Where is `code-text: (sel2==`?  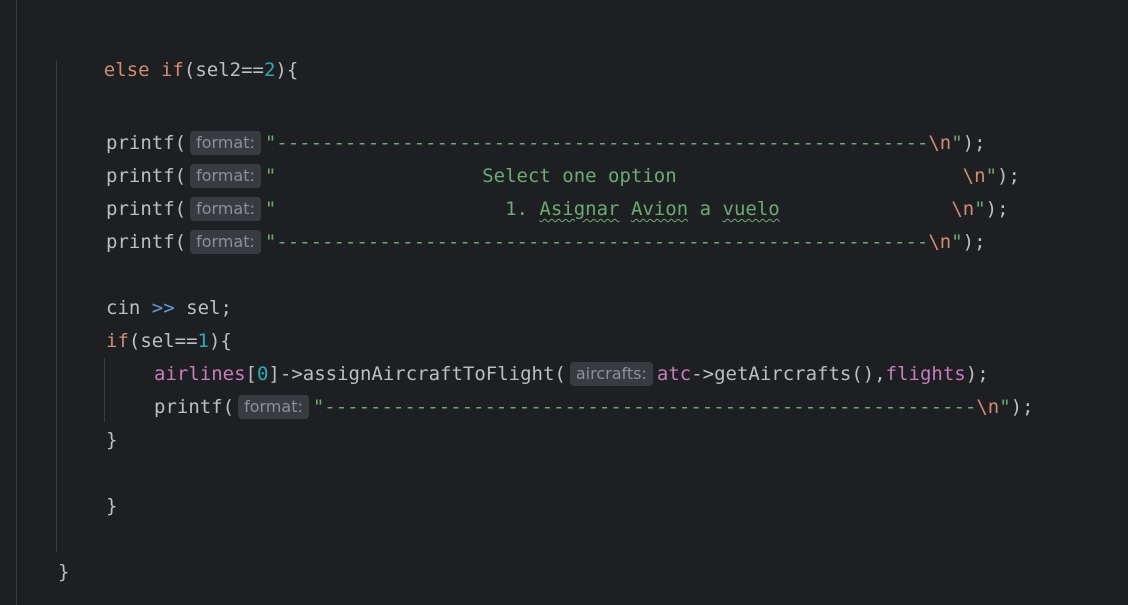
code-text: (sel2== is located at coordinates (223, 70).